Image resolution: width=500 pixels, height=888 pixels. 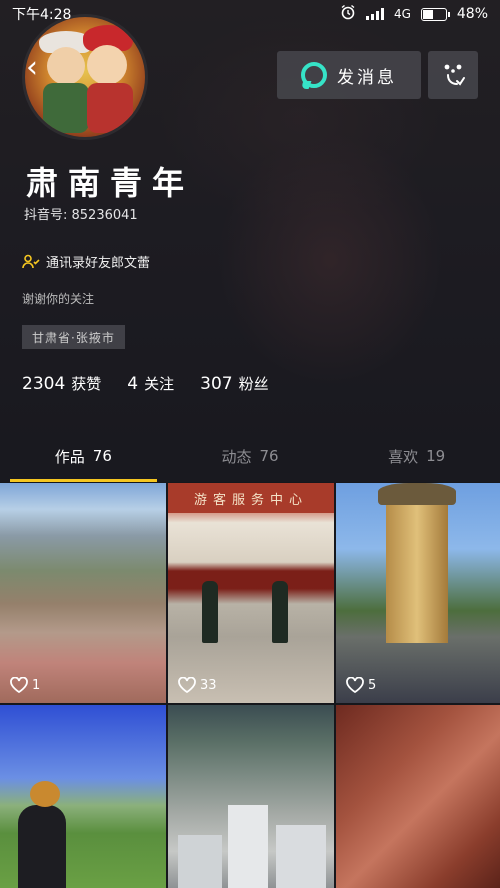 What do you see at coordinates (73, 337) in the screenshot?
I see `location-tag: 甘肃省·张掖市` at bounding box center [73, 337].